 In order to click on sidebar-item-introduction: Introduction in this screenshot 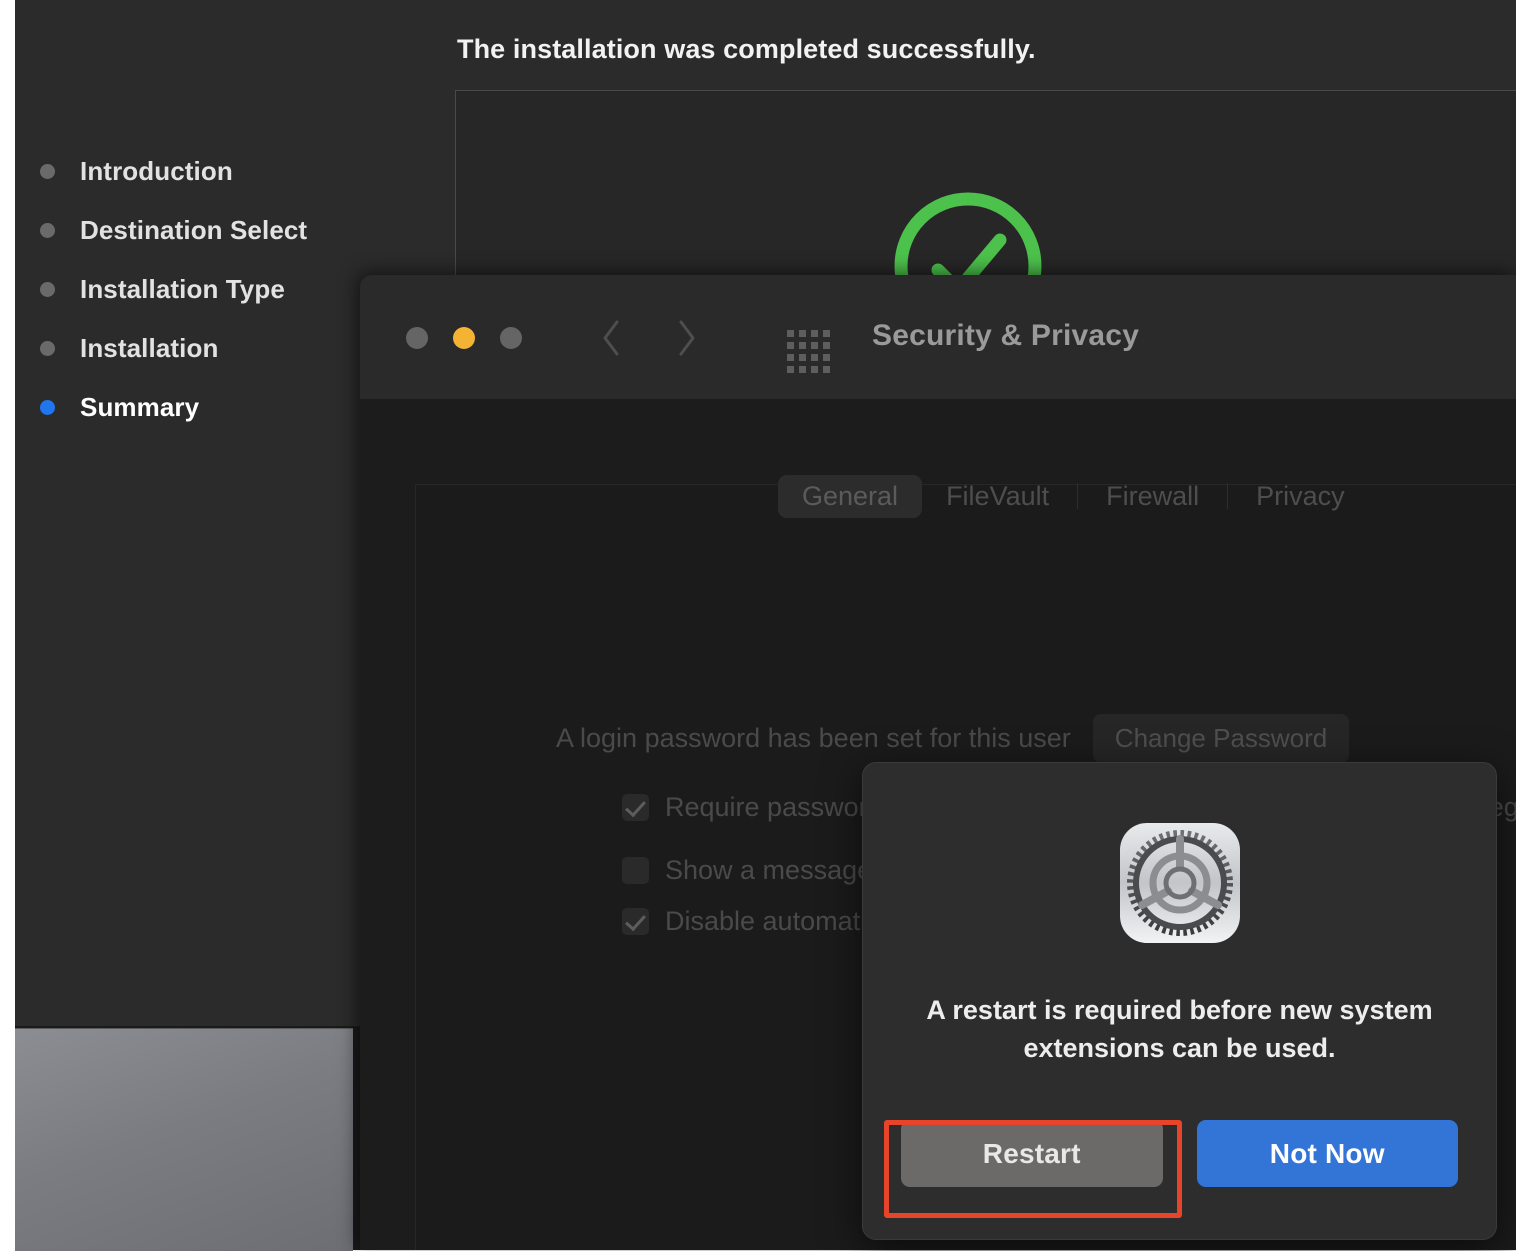, I will do `click(220, 171)`.